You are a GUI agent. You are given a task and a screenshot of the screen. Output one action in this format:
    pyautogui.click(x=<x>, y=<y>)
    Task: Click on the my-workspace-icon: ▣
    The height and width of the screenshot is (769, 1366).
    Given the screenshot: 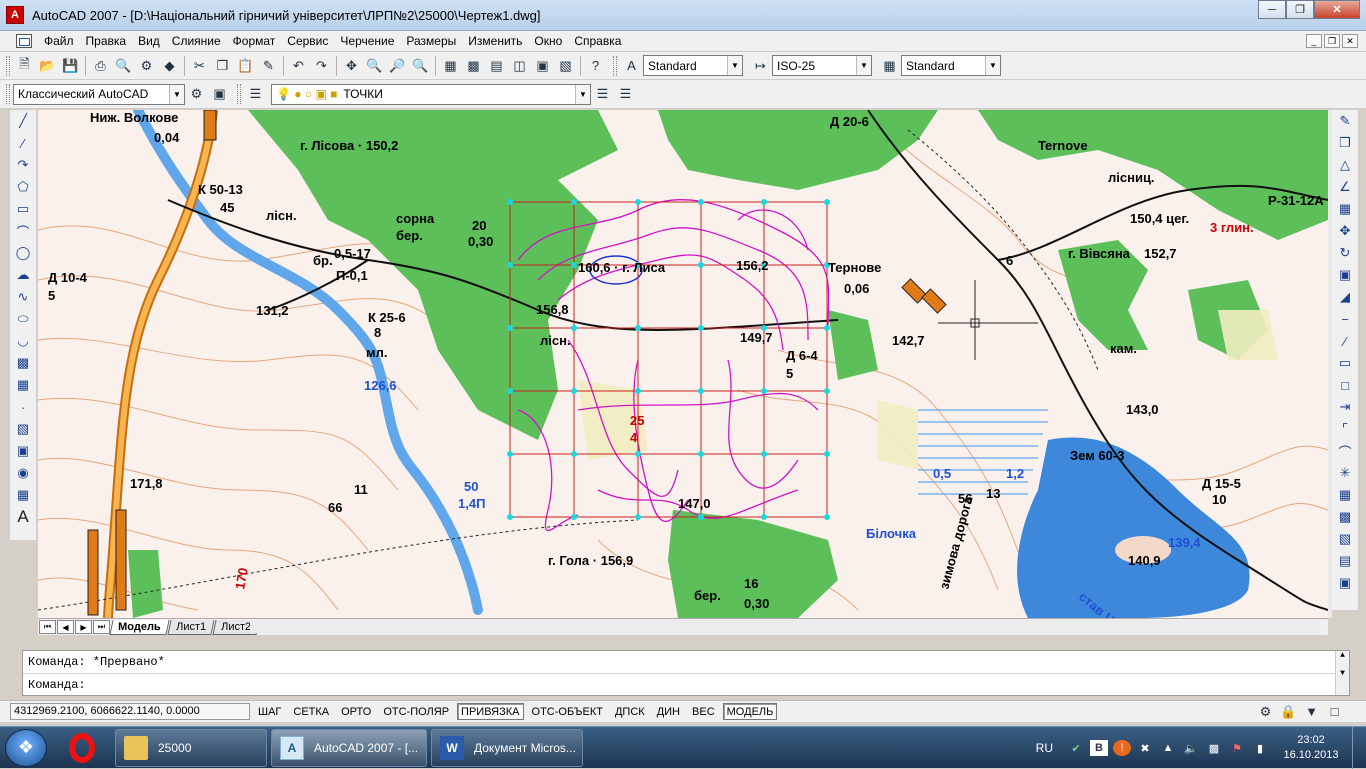 What is the action you would take?
    pyautogui.click(x=219, y=94)
    